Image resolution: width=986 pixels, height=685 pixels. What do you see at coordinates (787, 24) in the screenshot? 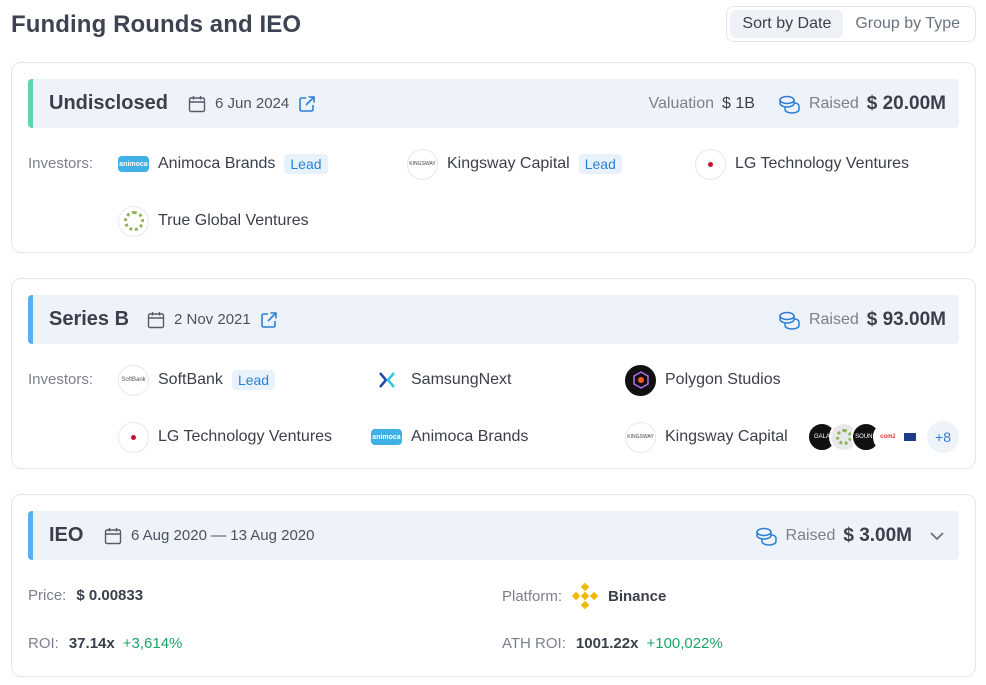
I see `sort-by-date-button: Sort by Date` at bounding box center [787, 24].